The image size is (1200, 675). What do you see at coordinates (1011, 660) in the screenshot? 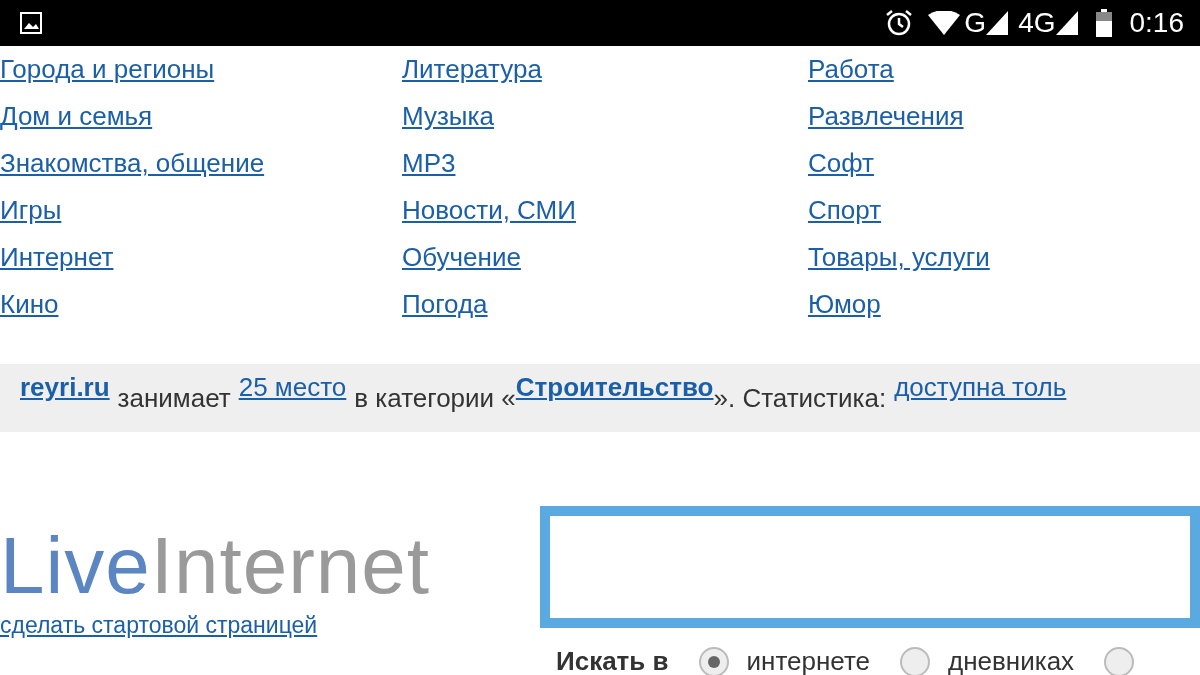
I see `radio-label: дневниках` at bounding box center [1011, 660].